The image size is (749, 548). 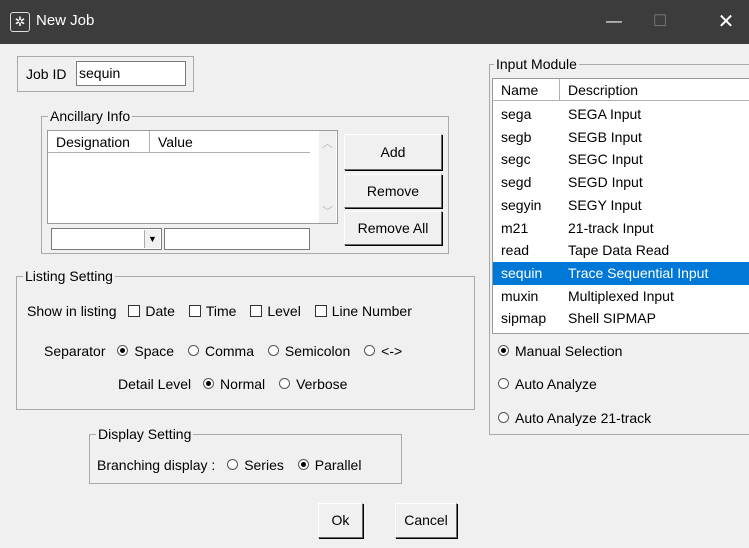 I want to click on time-checkbox-label: Time, so click(x=221, y=311).